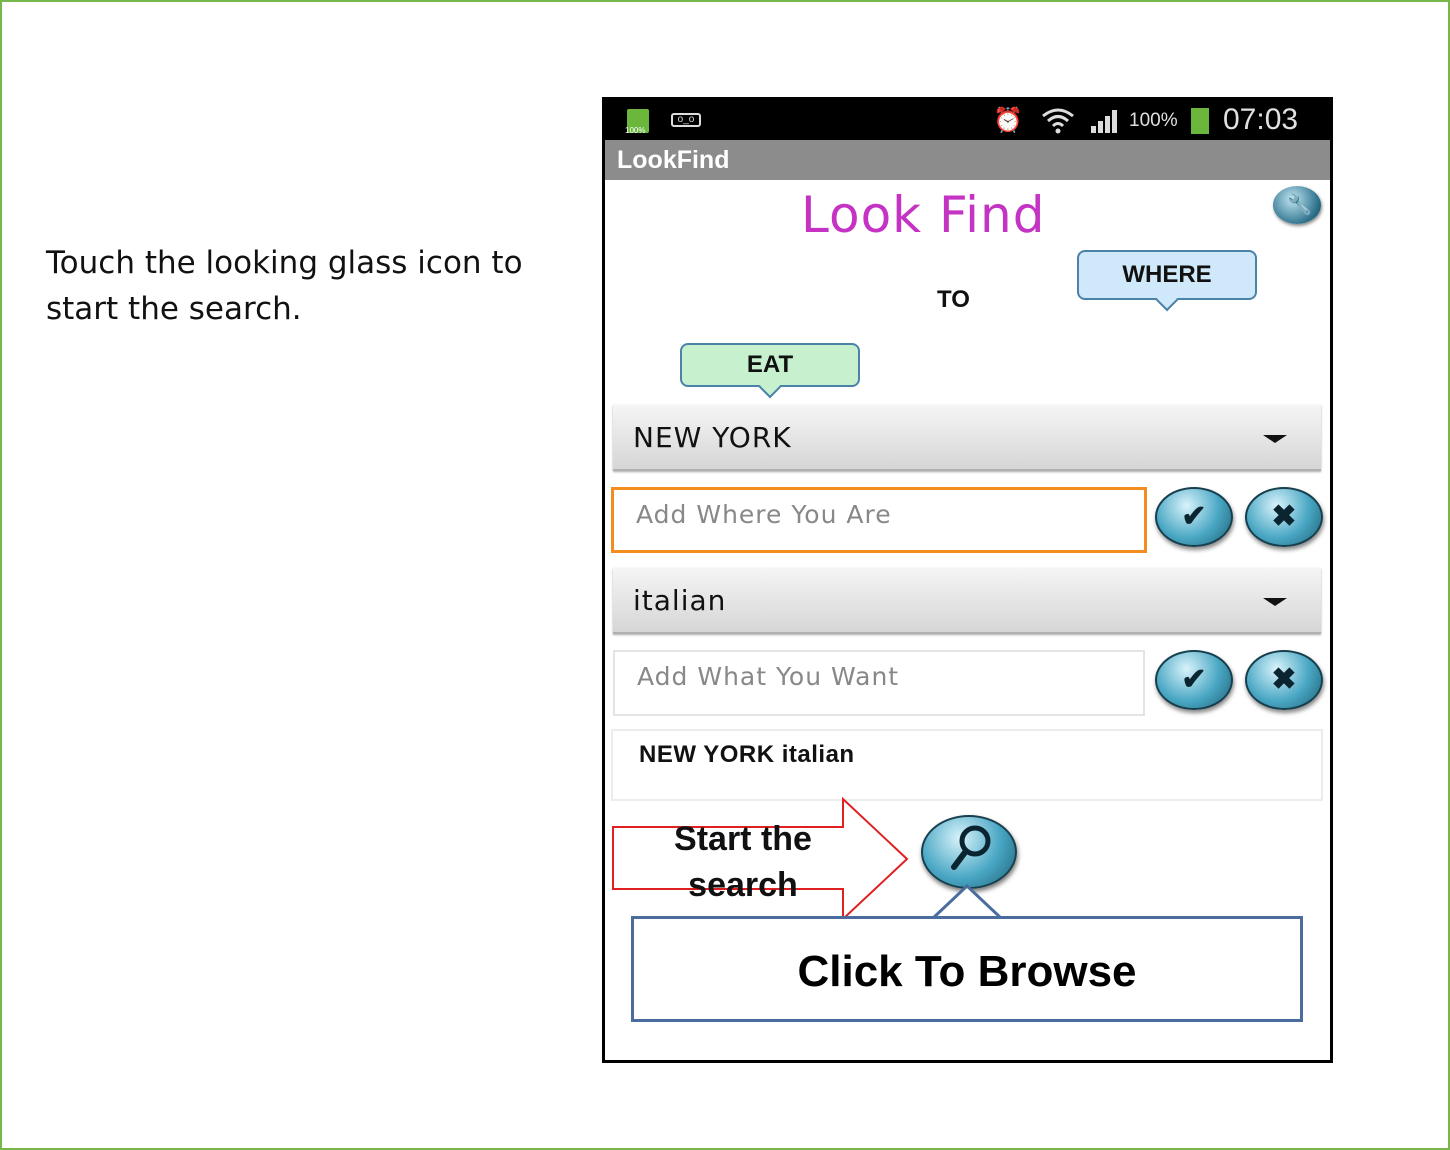 The height and width of the screenshot is (1150, 1450). I want to click on info-icon: 🔧, so click(1299, 205).